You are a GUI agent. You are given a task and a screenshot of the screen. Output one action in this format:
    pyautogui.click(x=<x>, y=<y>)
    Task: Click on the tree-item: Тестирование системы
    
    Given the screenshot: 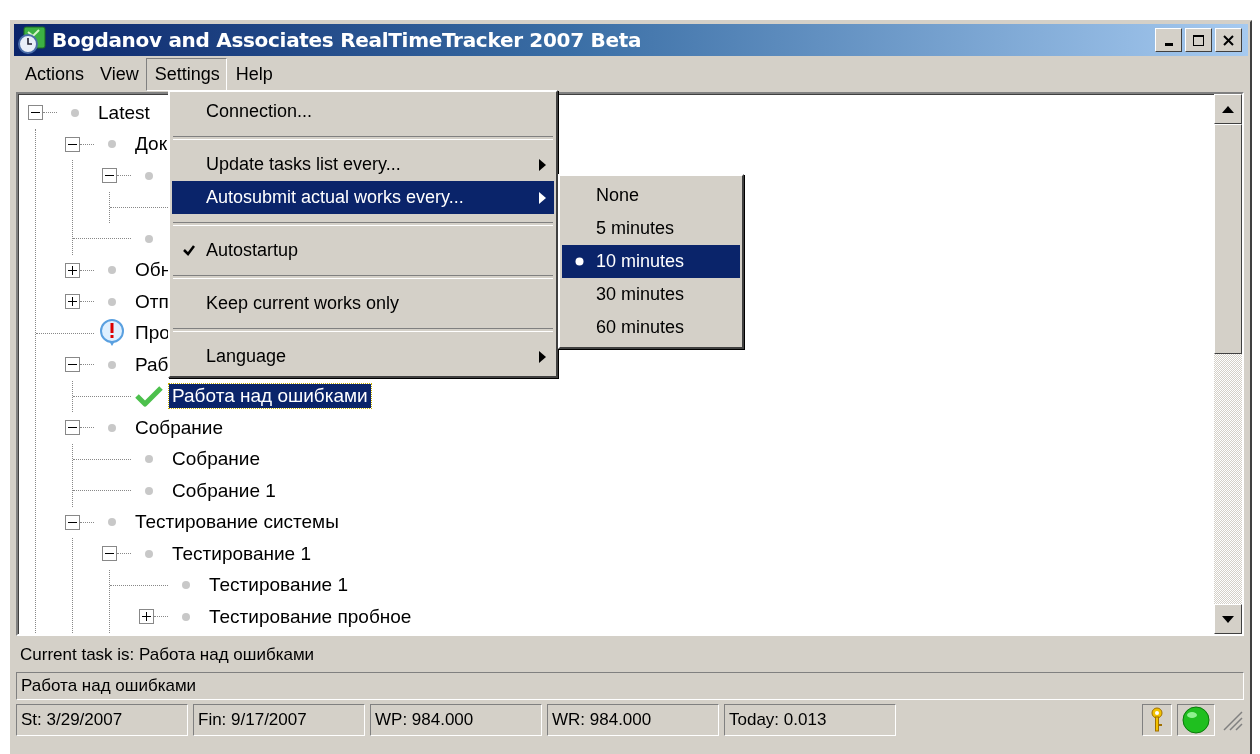 What is the action you would take?
    pyautogui.click(x=237, y=522)
    